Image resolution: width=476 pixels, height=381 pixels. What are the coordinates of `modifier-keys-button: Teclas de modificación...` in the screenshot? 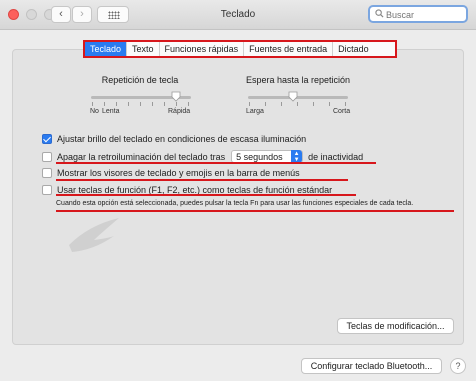 It's located at (395, 326).